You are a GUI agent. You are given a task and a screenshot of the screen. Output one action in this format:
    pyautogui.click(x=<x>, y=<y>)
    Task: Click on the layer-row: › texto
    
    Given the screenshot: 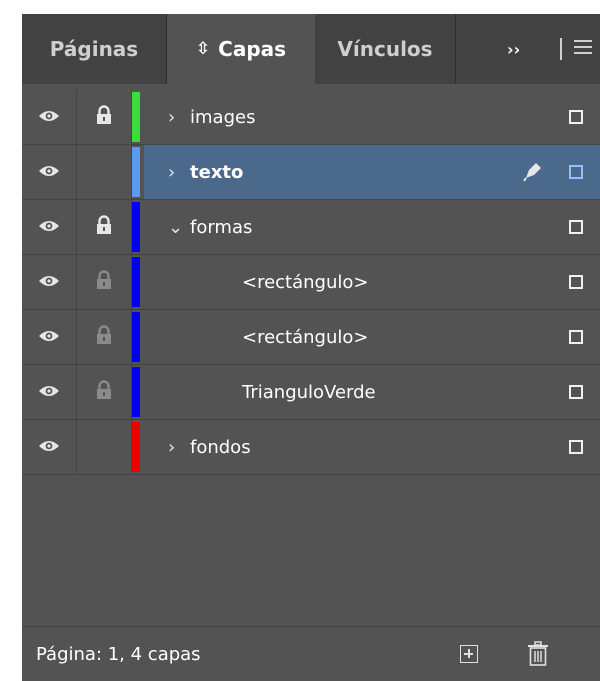 What is the action you would take?
    pyautogui.click(x=311, y=172)
    